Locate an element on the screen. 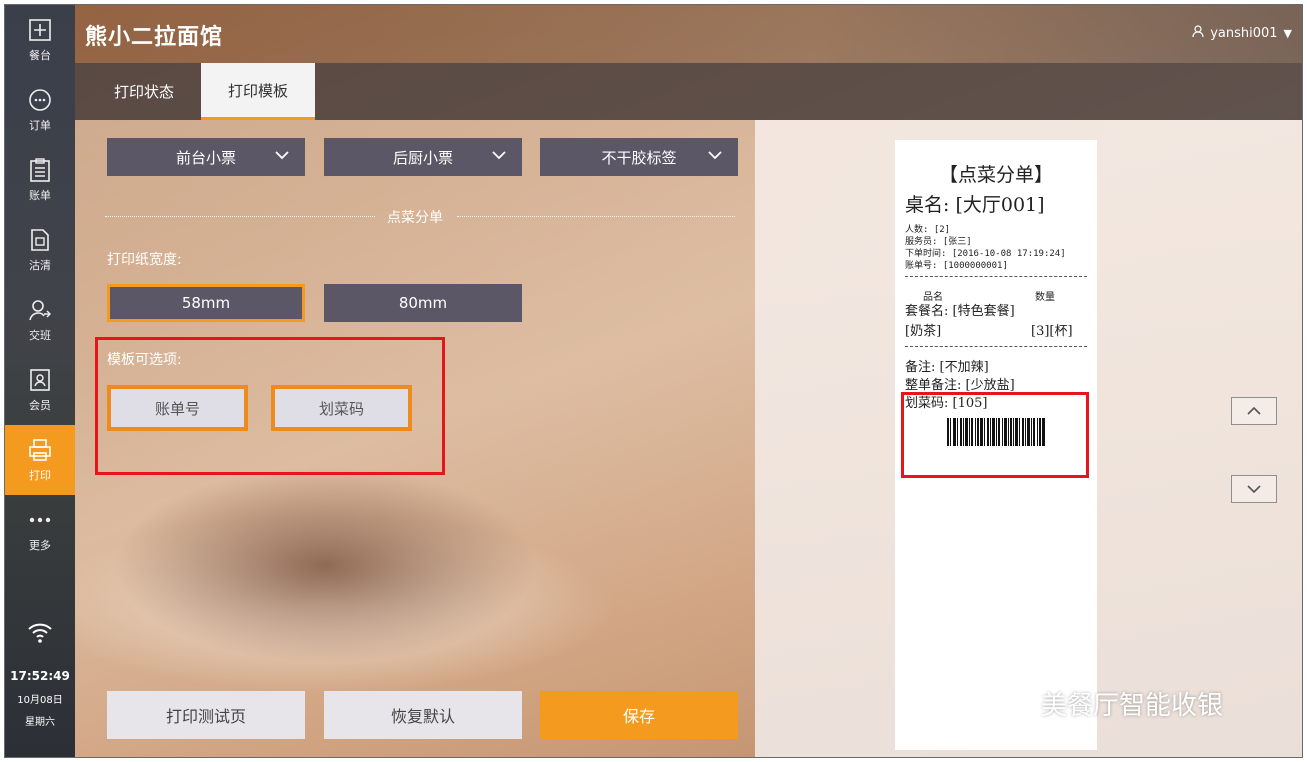 The width and height of the screenshot is (1307, 762). dropdown-label: 前台小票 is located at coordinates (205, 157).